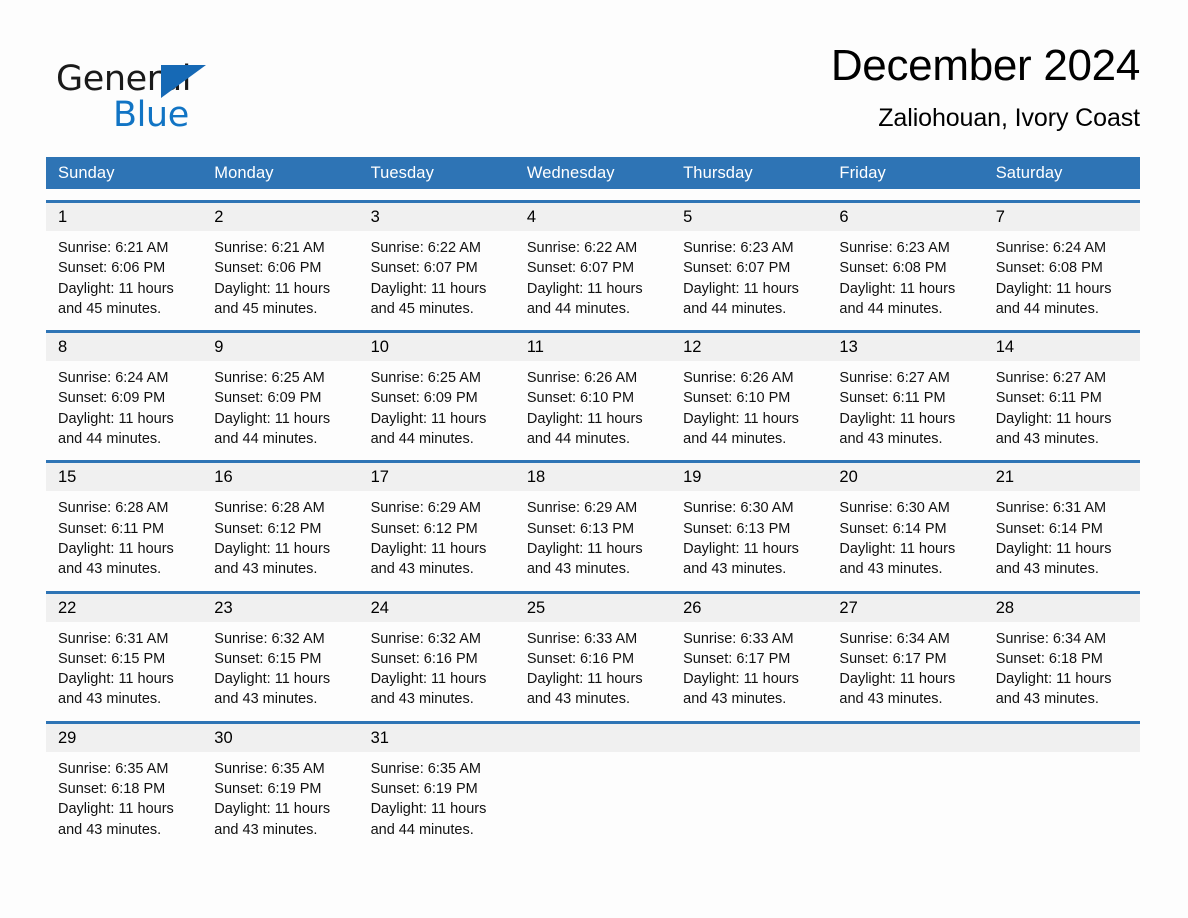 The height and width of the screenshot is (918, 1188). I want to click on day-number-band, so click(1061, 737).